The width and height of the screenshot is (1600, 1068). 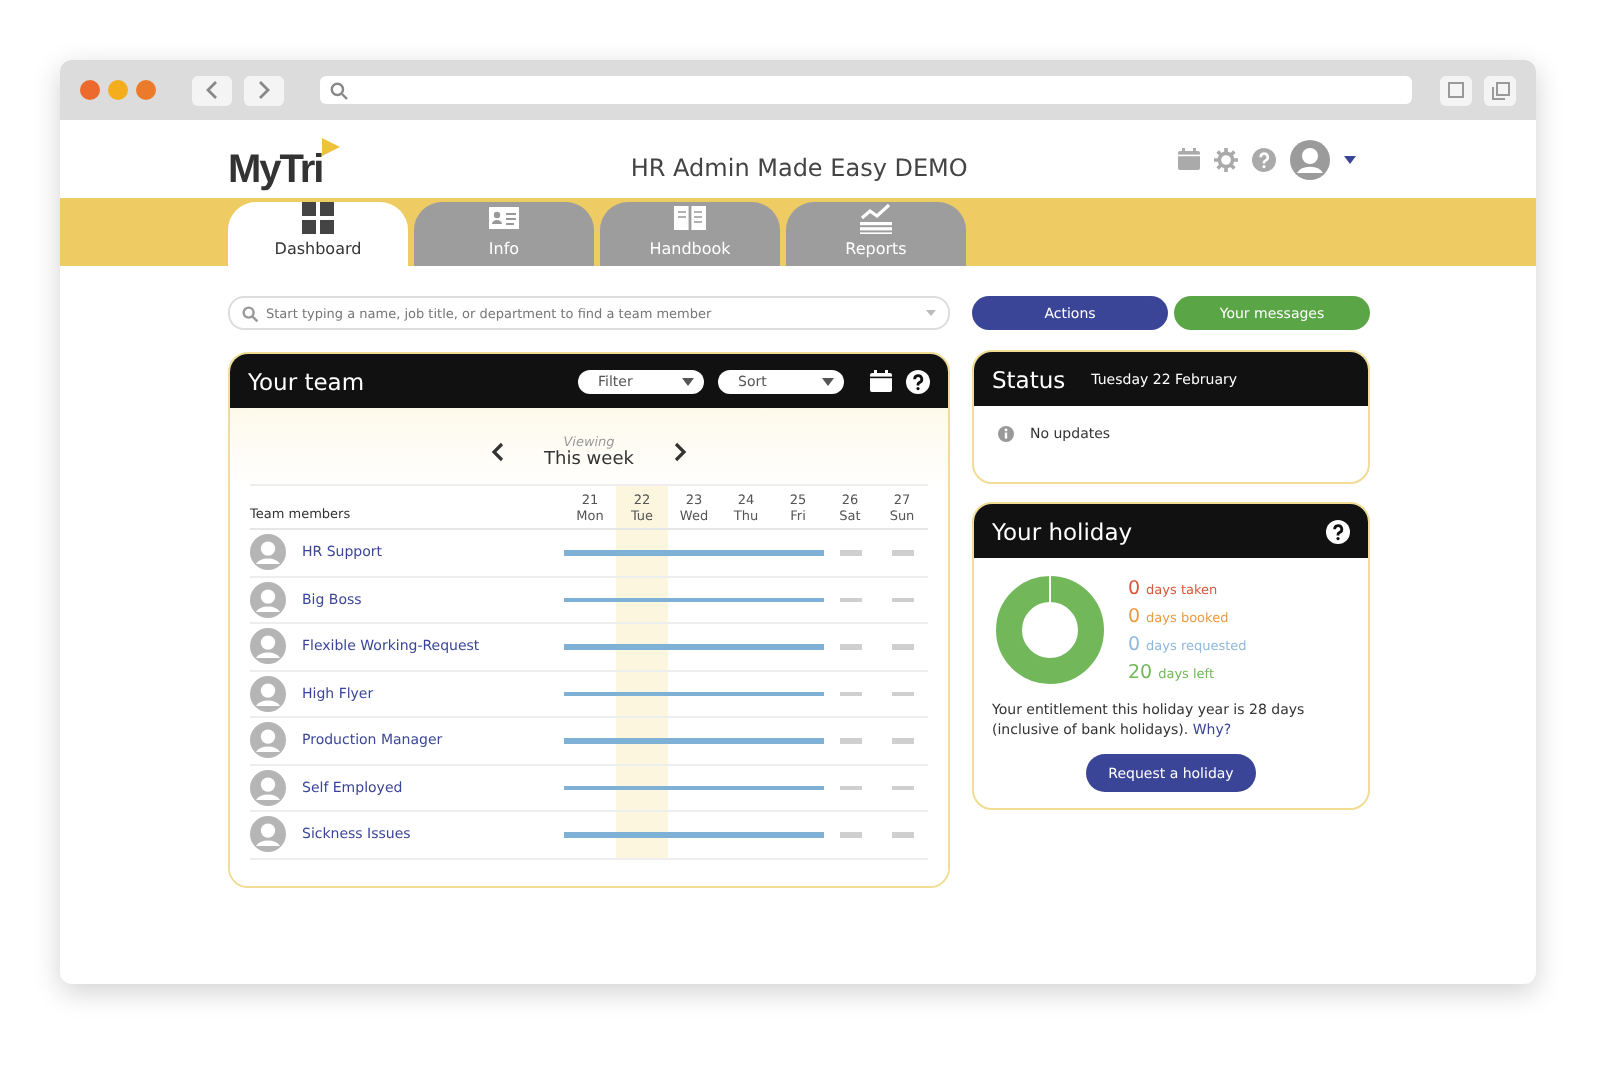 What do you see at coordinates (504, 218) in the screenshot?
I see `id-card-icon` at bounding box center [504, 218].